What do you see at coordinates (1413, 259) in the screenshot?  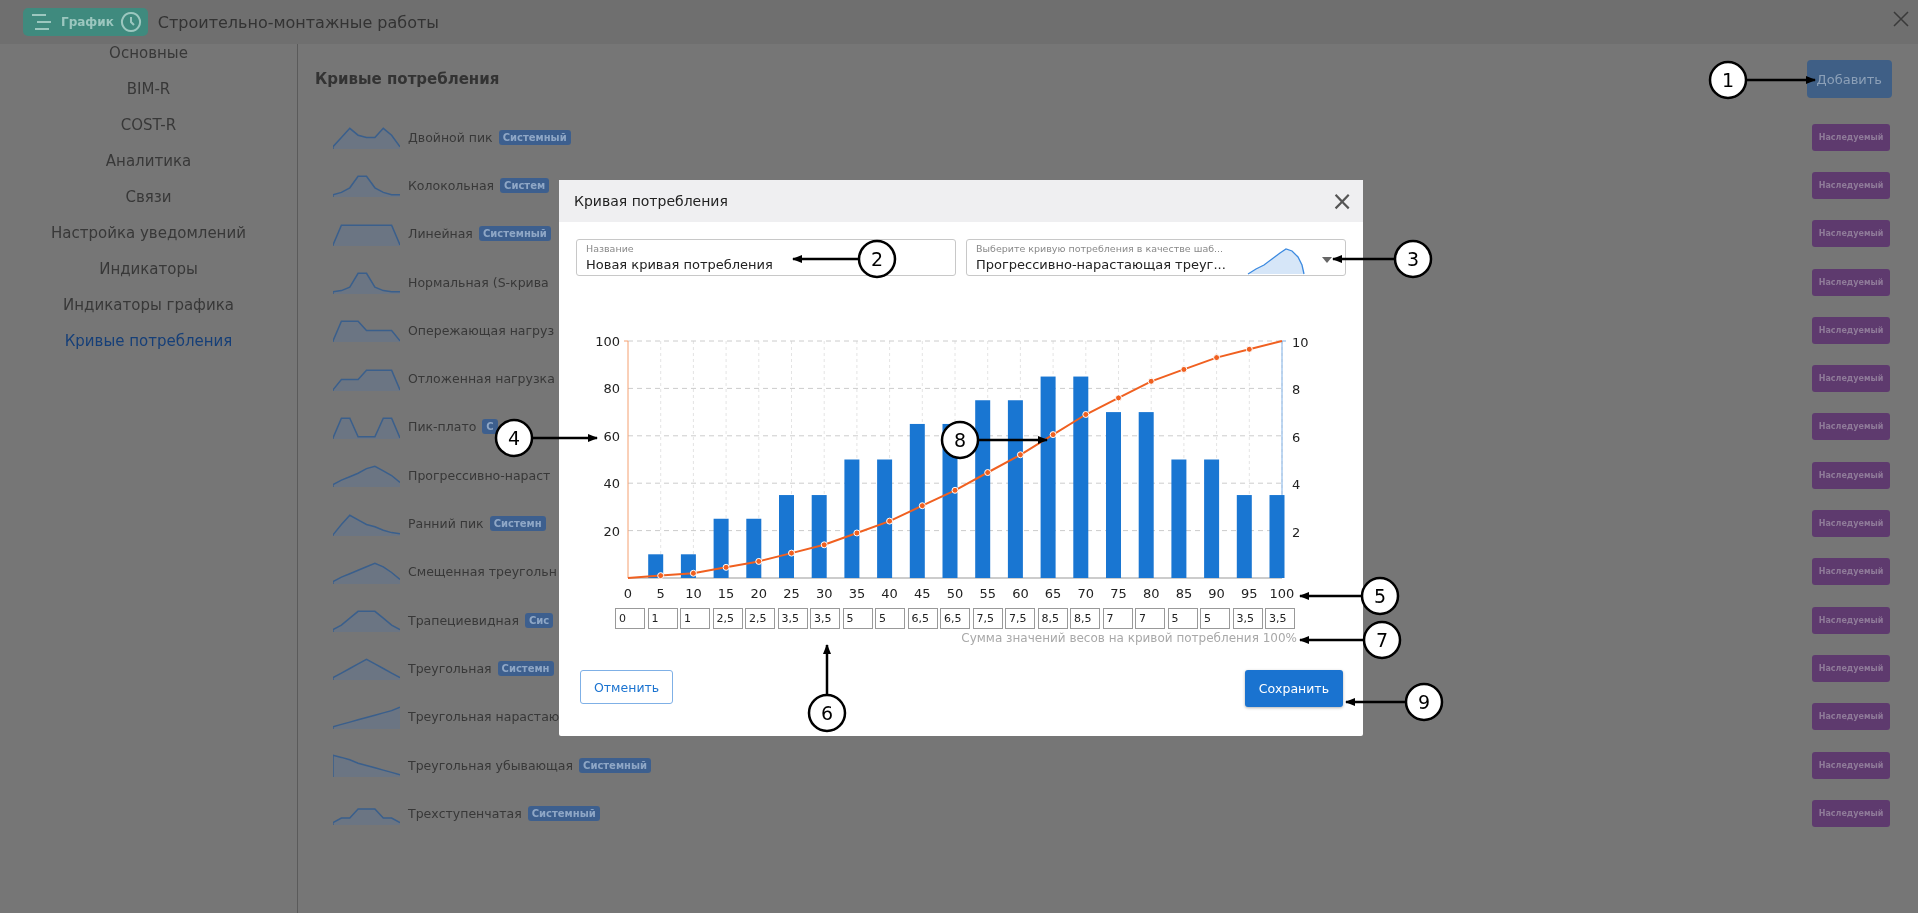 I see `callout-number: 3` at bounding box center [1413, 259].